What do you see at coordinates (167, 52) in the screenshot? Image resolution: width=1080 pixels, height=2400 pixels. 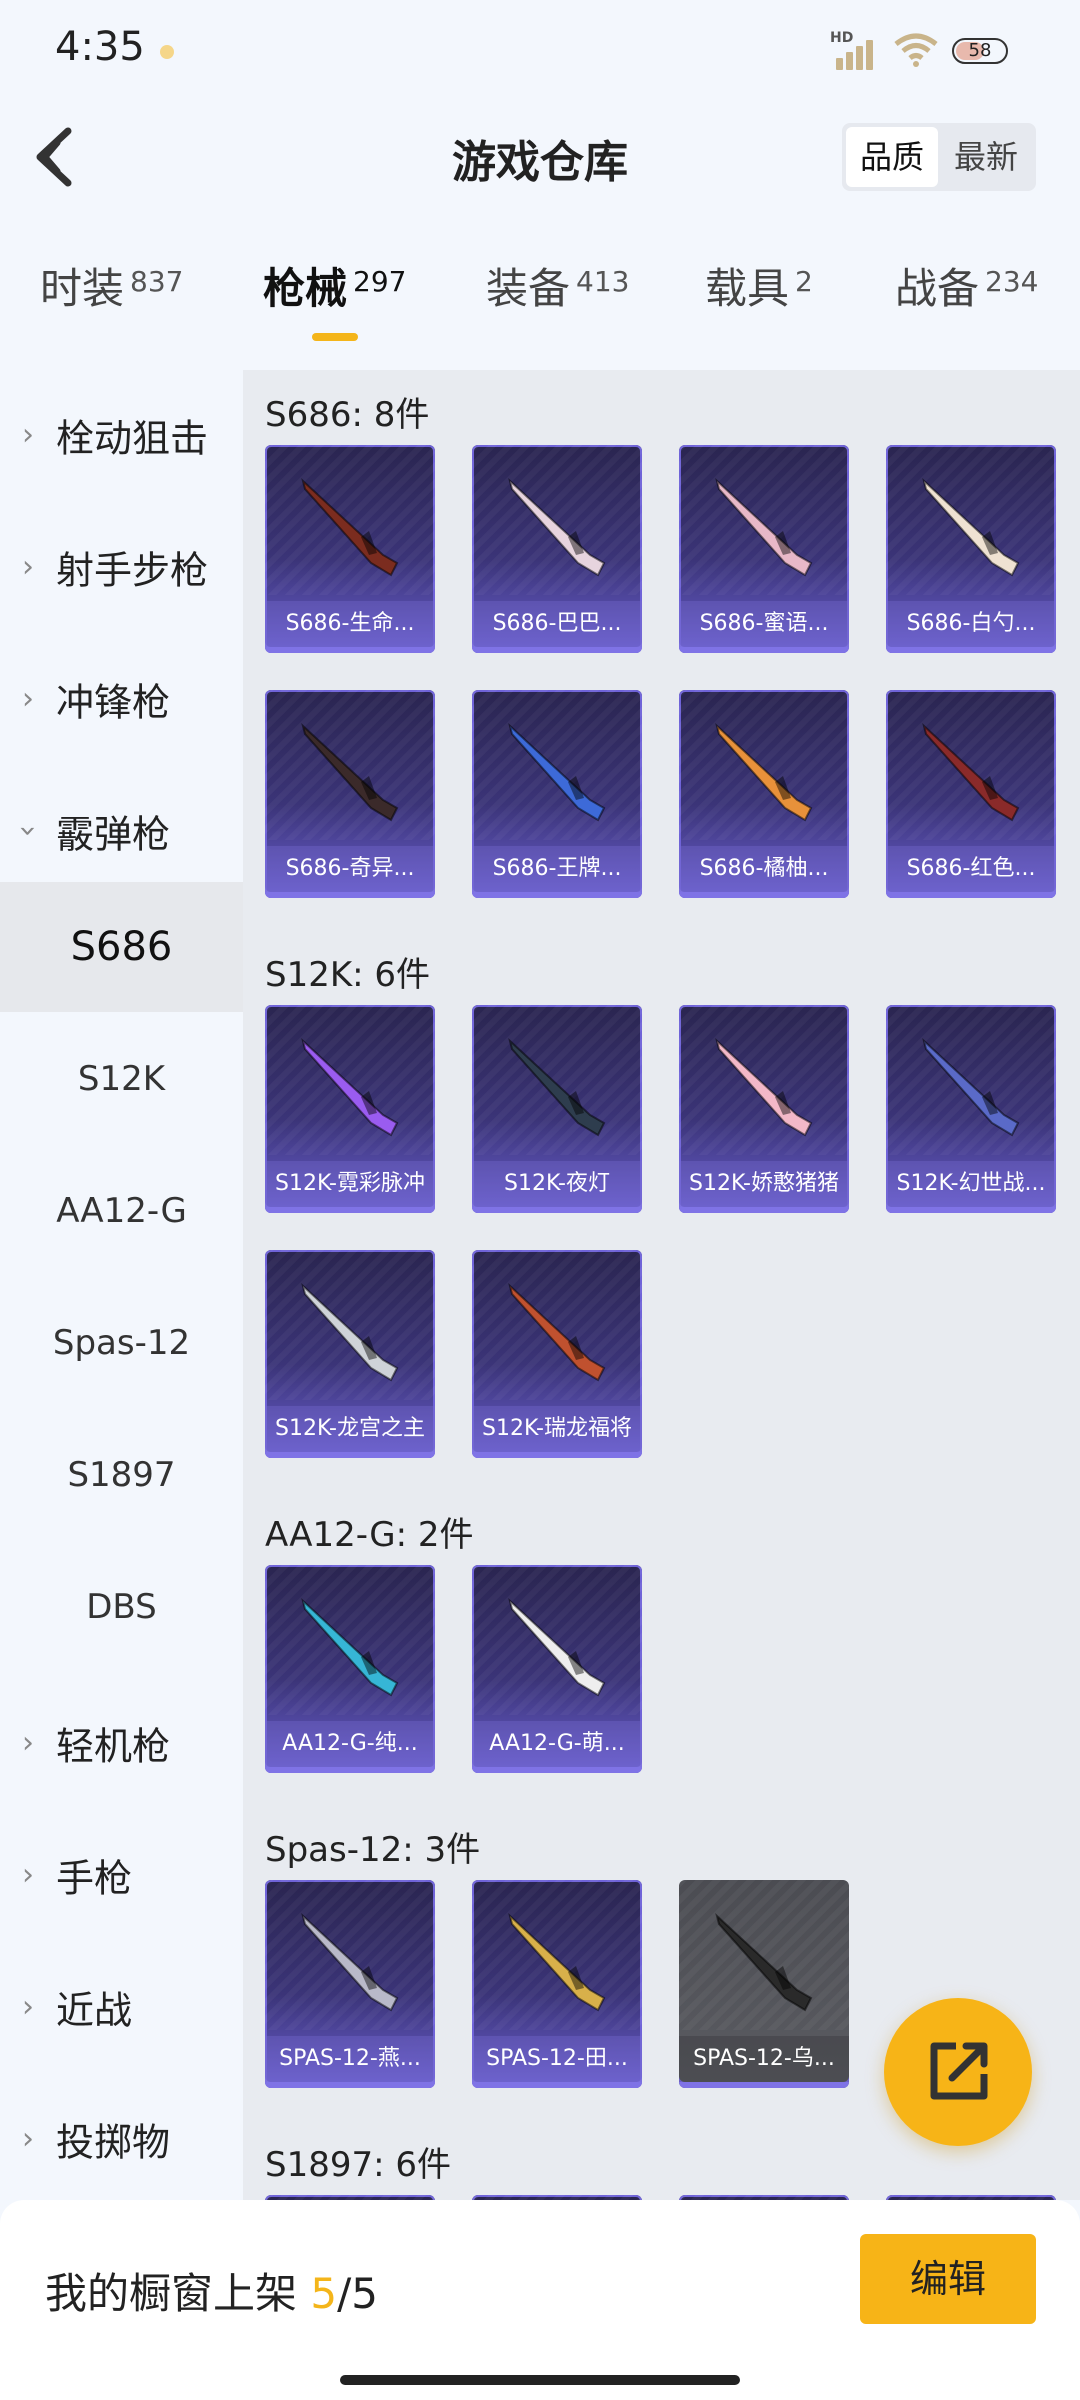 I see `notification-dot` at bounding box center [167, 52].